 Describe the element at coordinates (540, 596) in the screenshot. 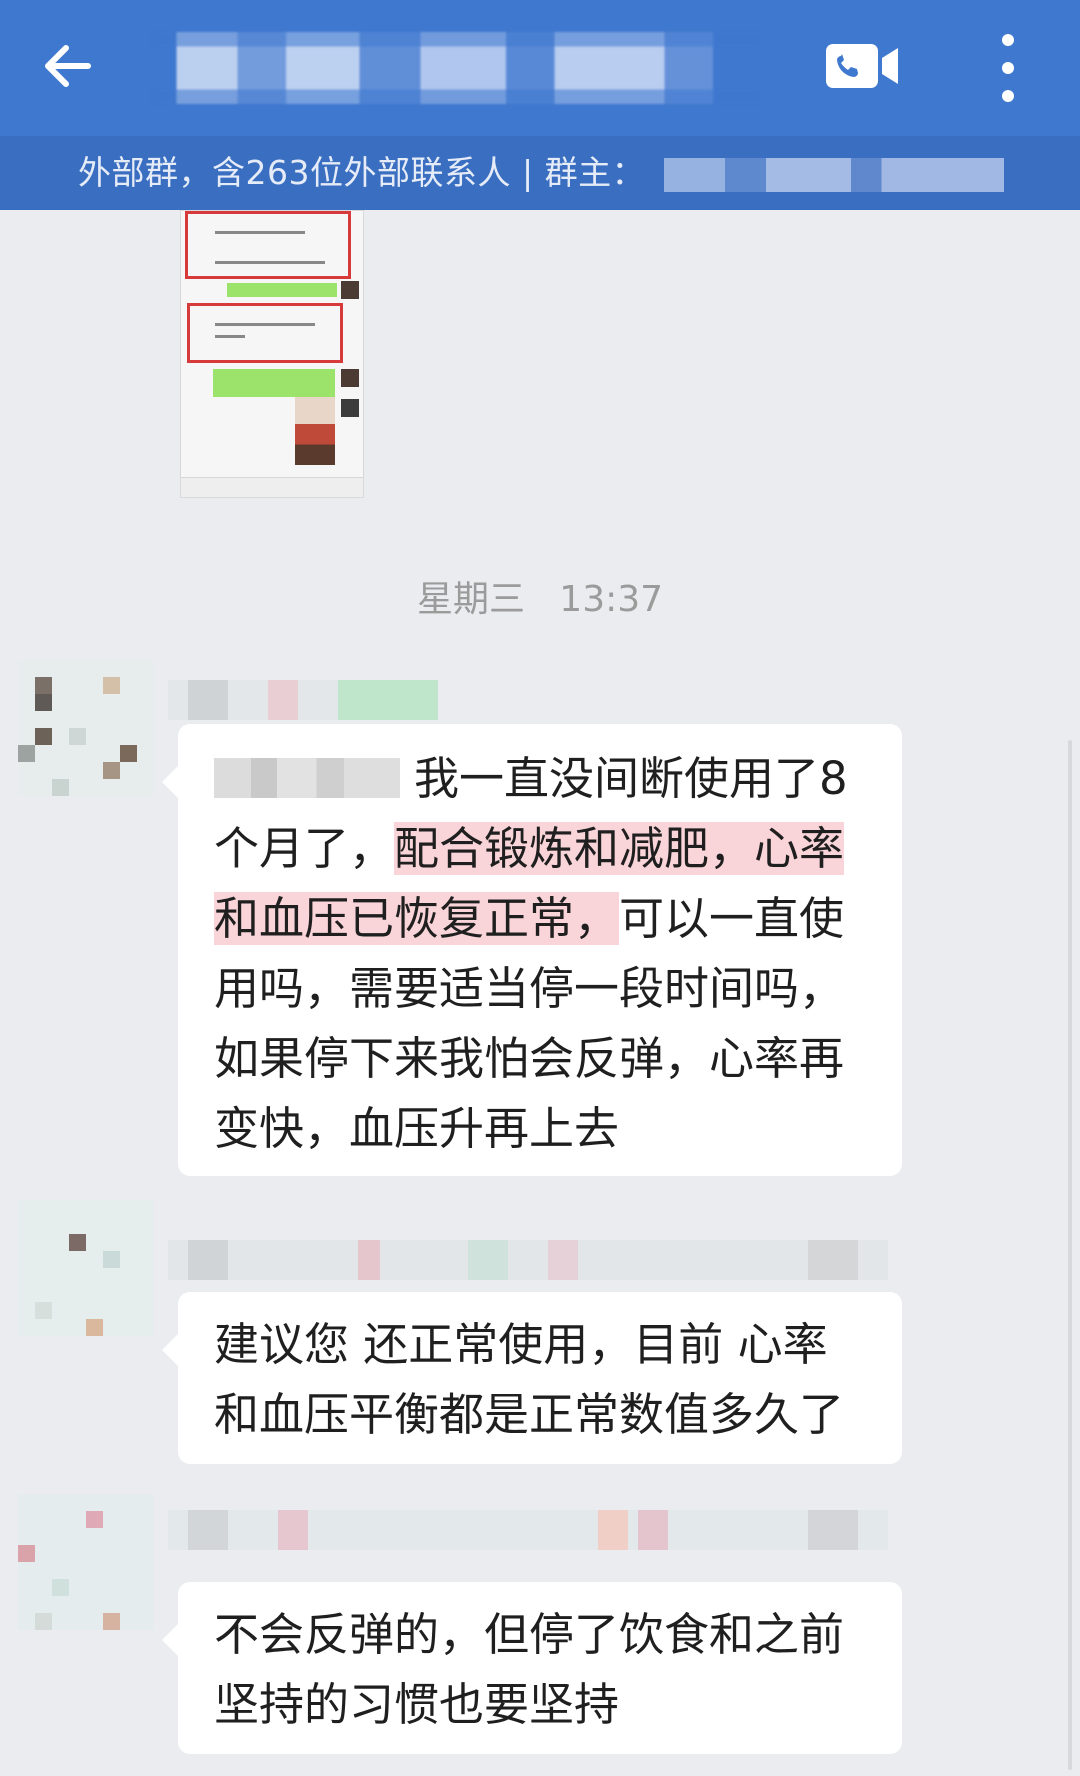

I see `message-timestamp: 星期三 13:37` at that location.